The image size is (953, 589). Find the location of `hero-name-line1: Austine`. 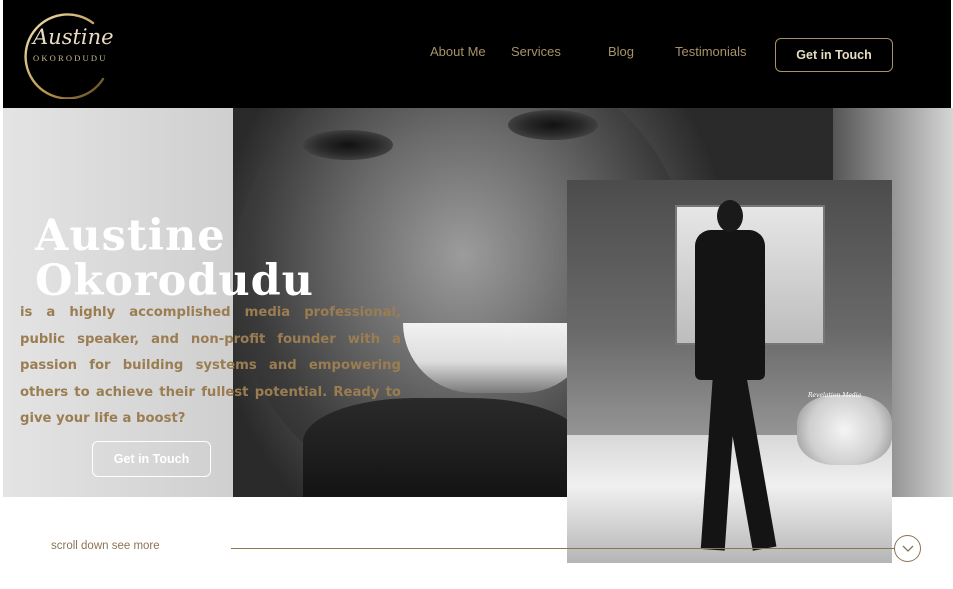

hero-name-line1: Austine is located at coordinates (130, 236).